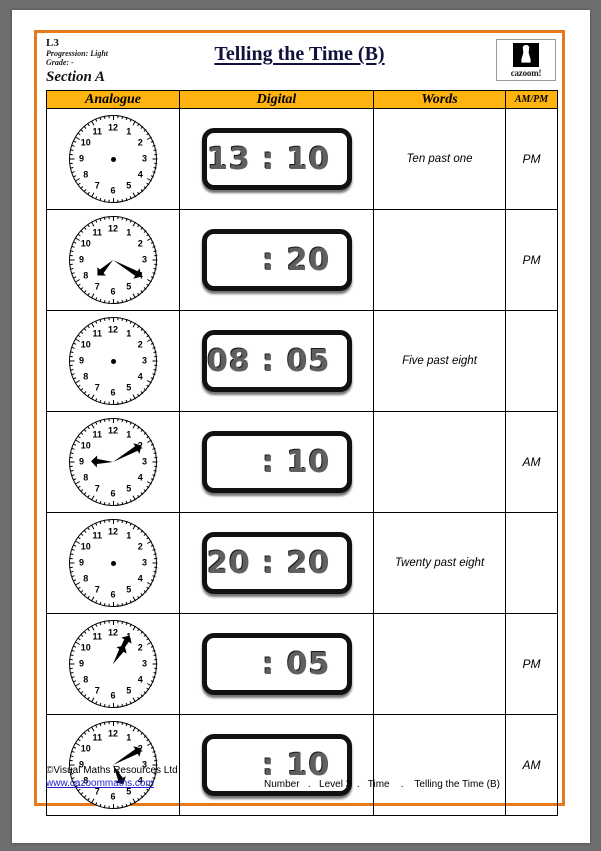 This screenshot has width=601, height=851. I want to click on column-header-ampm: AM/PM, so click(531, 99).